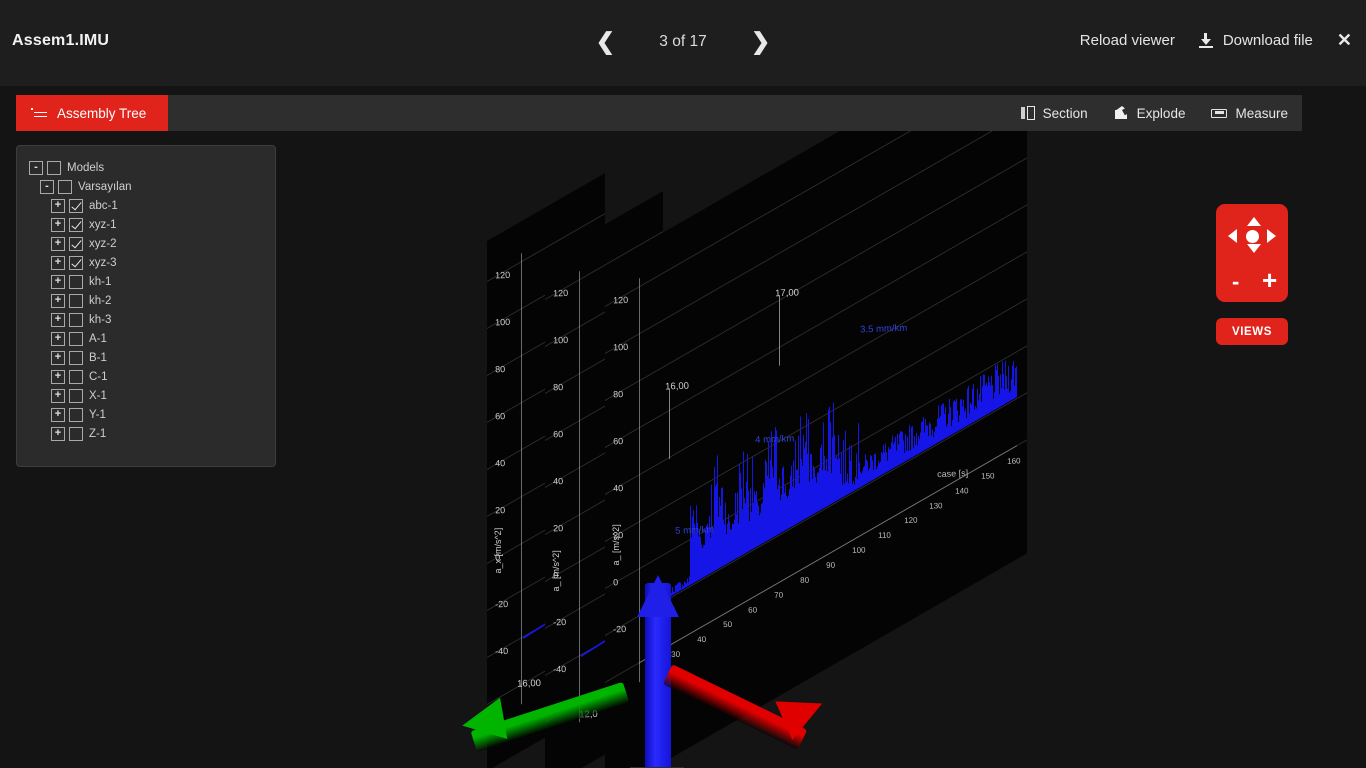  Describe the element at coordinates (146, 224) in the screenshot. I see `tree-item-xyz-1: + xyz-1` at that location.